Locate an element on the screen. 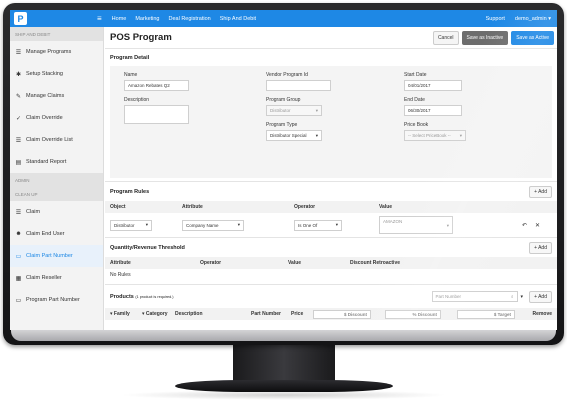  name-input: Amazon Rebates Q2 is located at coordinates (156, 85).